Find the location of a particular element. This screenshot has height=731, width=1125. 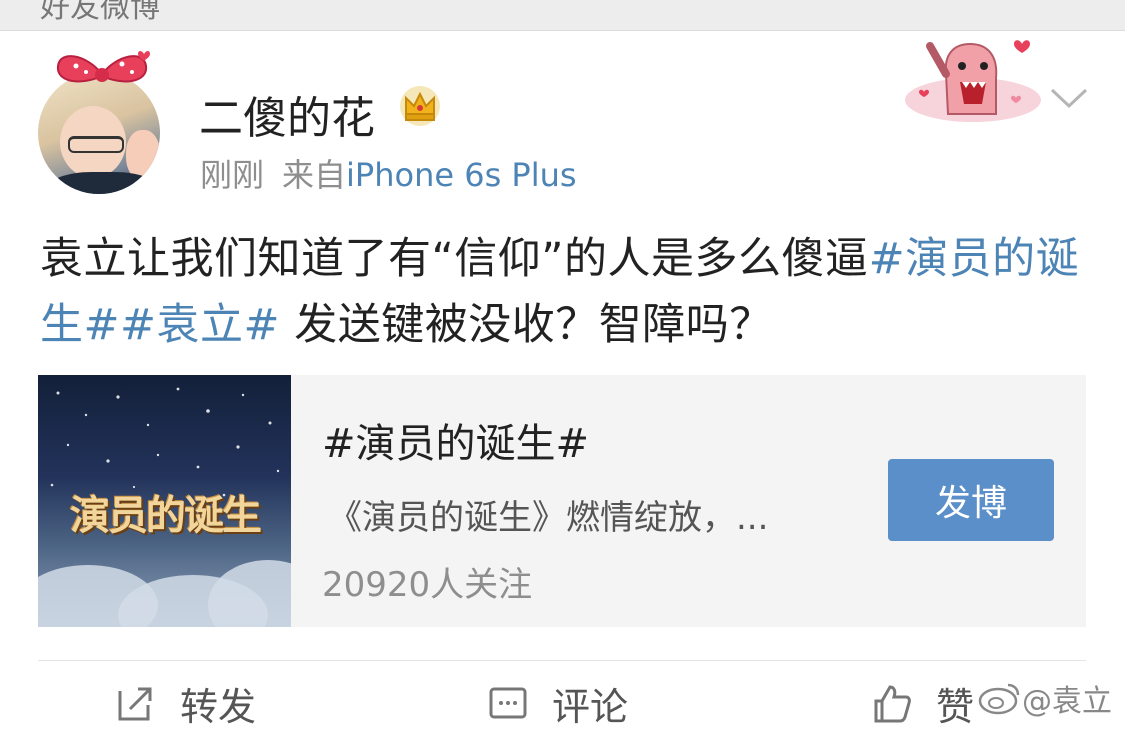

thumbs-up-icon is located at coordinates (892, 704).